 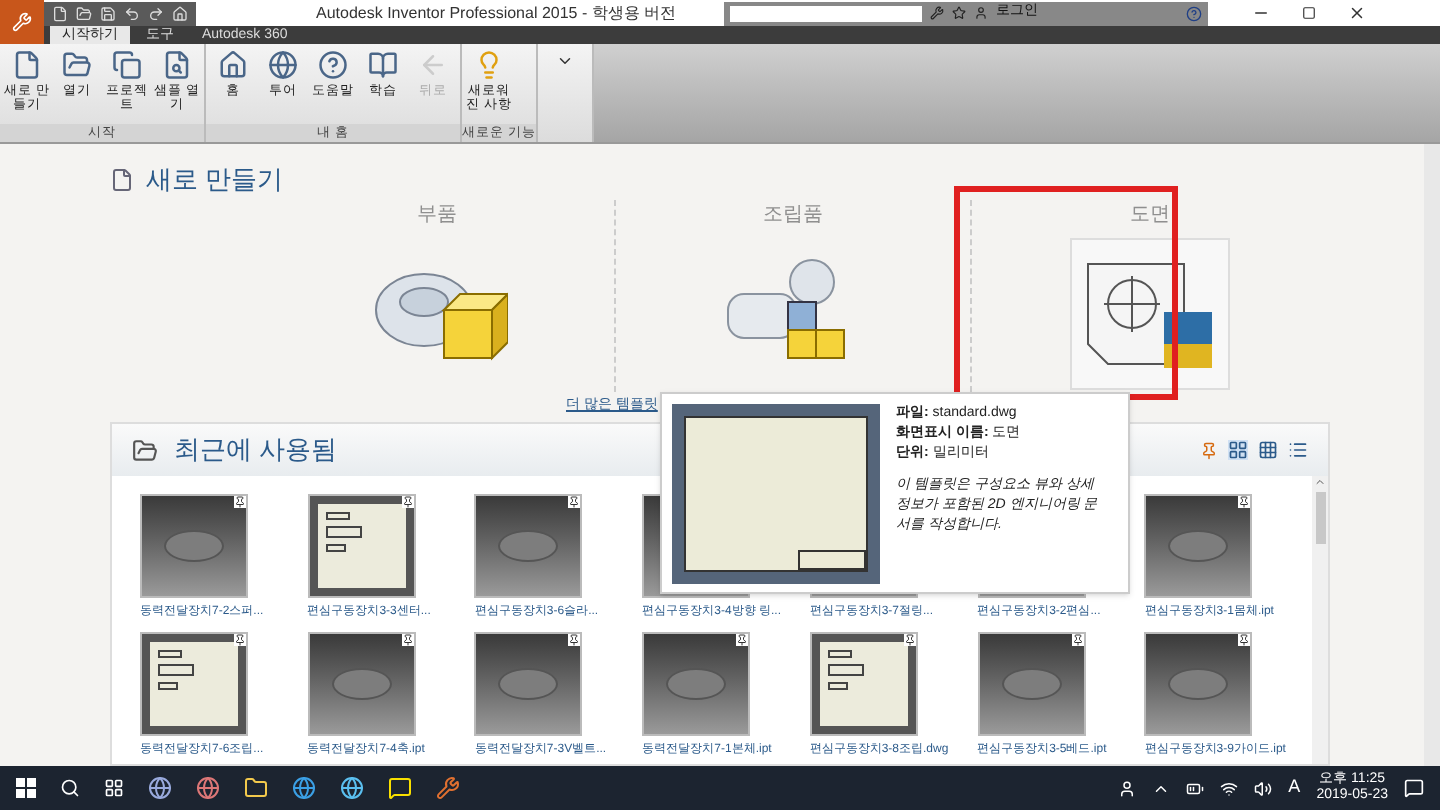 I want to click on user-icon, so click(x=981, y=13).